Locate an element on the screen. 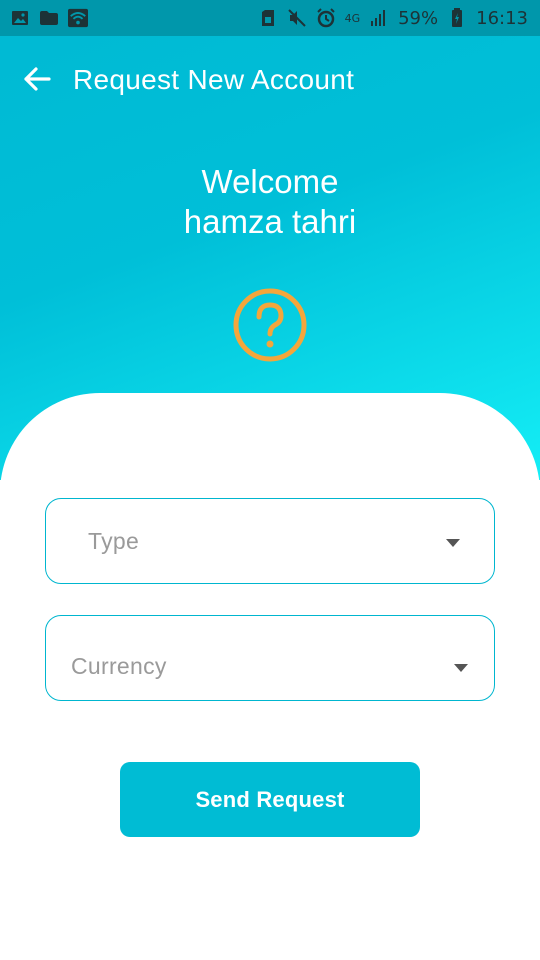  send-request-button: Send Request is located at coordinates (270, 799).